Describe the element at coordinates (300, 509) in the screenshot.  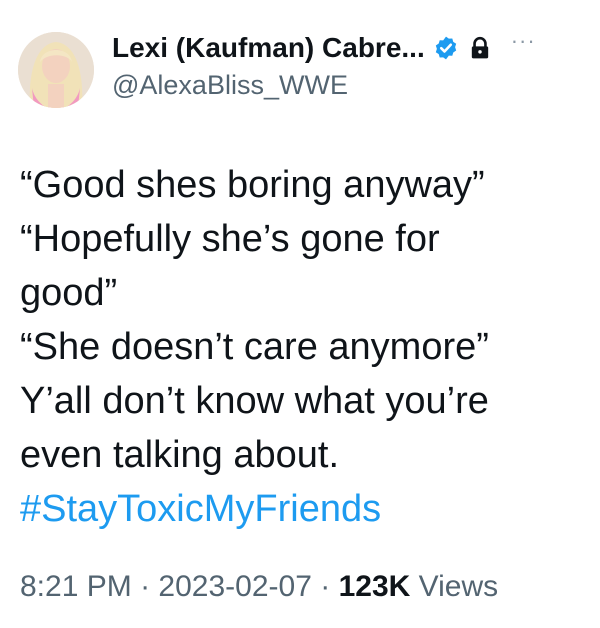
I see `hashtag-link: #StayToxicMyFriends` at that location.